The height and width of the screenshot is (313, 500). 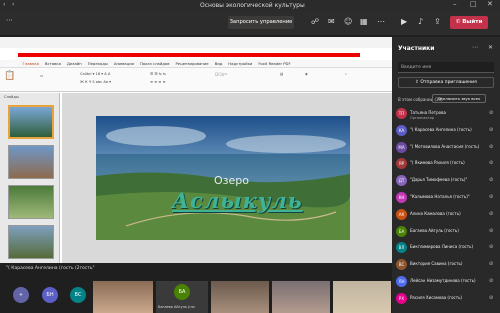 I want to click on avatar: МА, so click(x=401, y=147).